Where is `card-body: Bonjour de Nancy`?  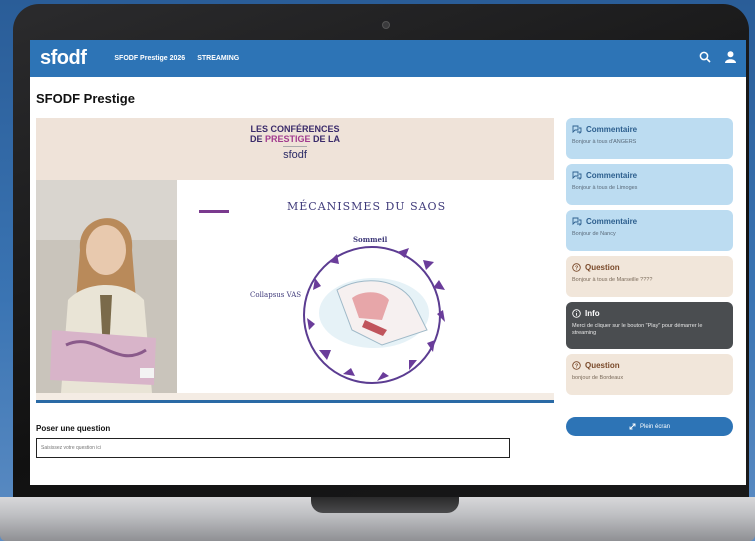
card-body: Bonjour de Nancy is located at coordinates (594, 234).